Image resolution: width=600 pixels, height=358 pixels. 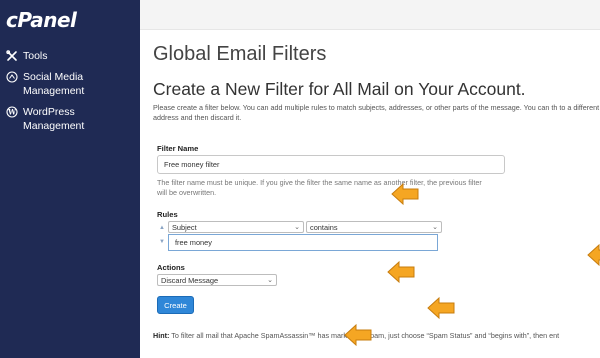 I want to click on svg-text: W, so click(x=11, y=112).